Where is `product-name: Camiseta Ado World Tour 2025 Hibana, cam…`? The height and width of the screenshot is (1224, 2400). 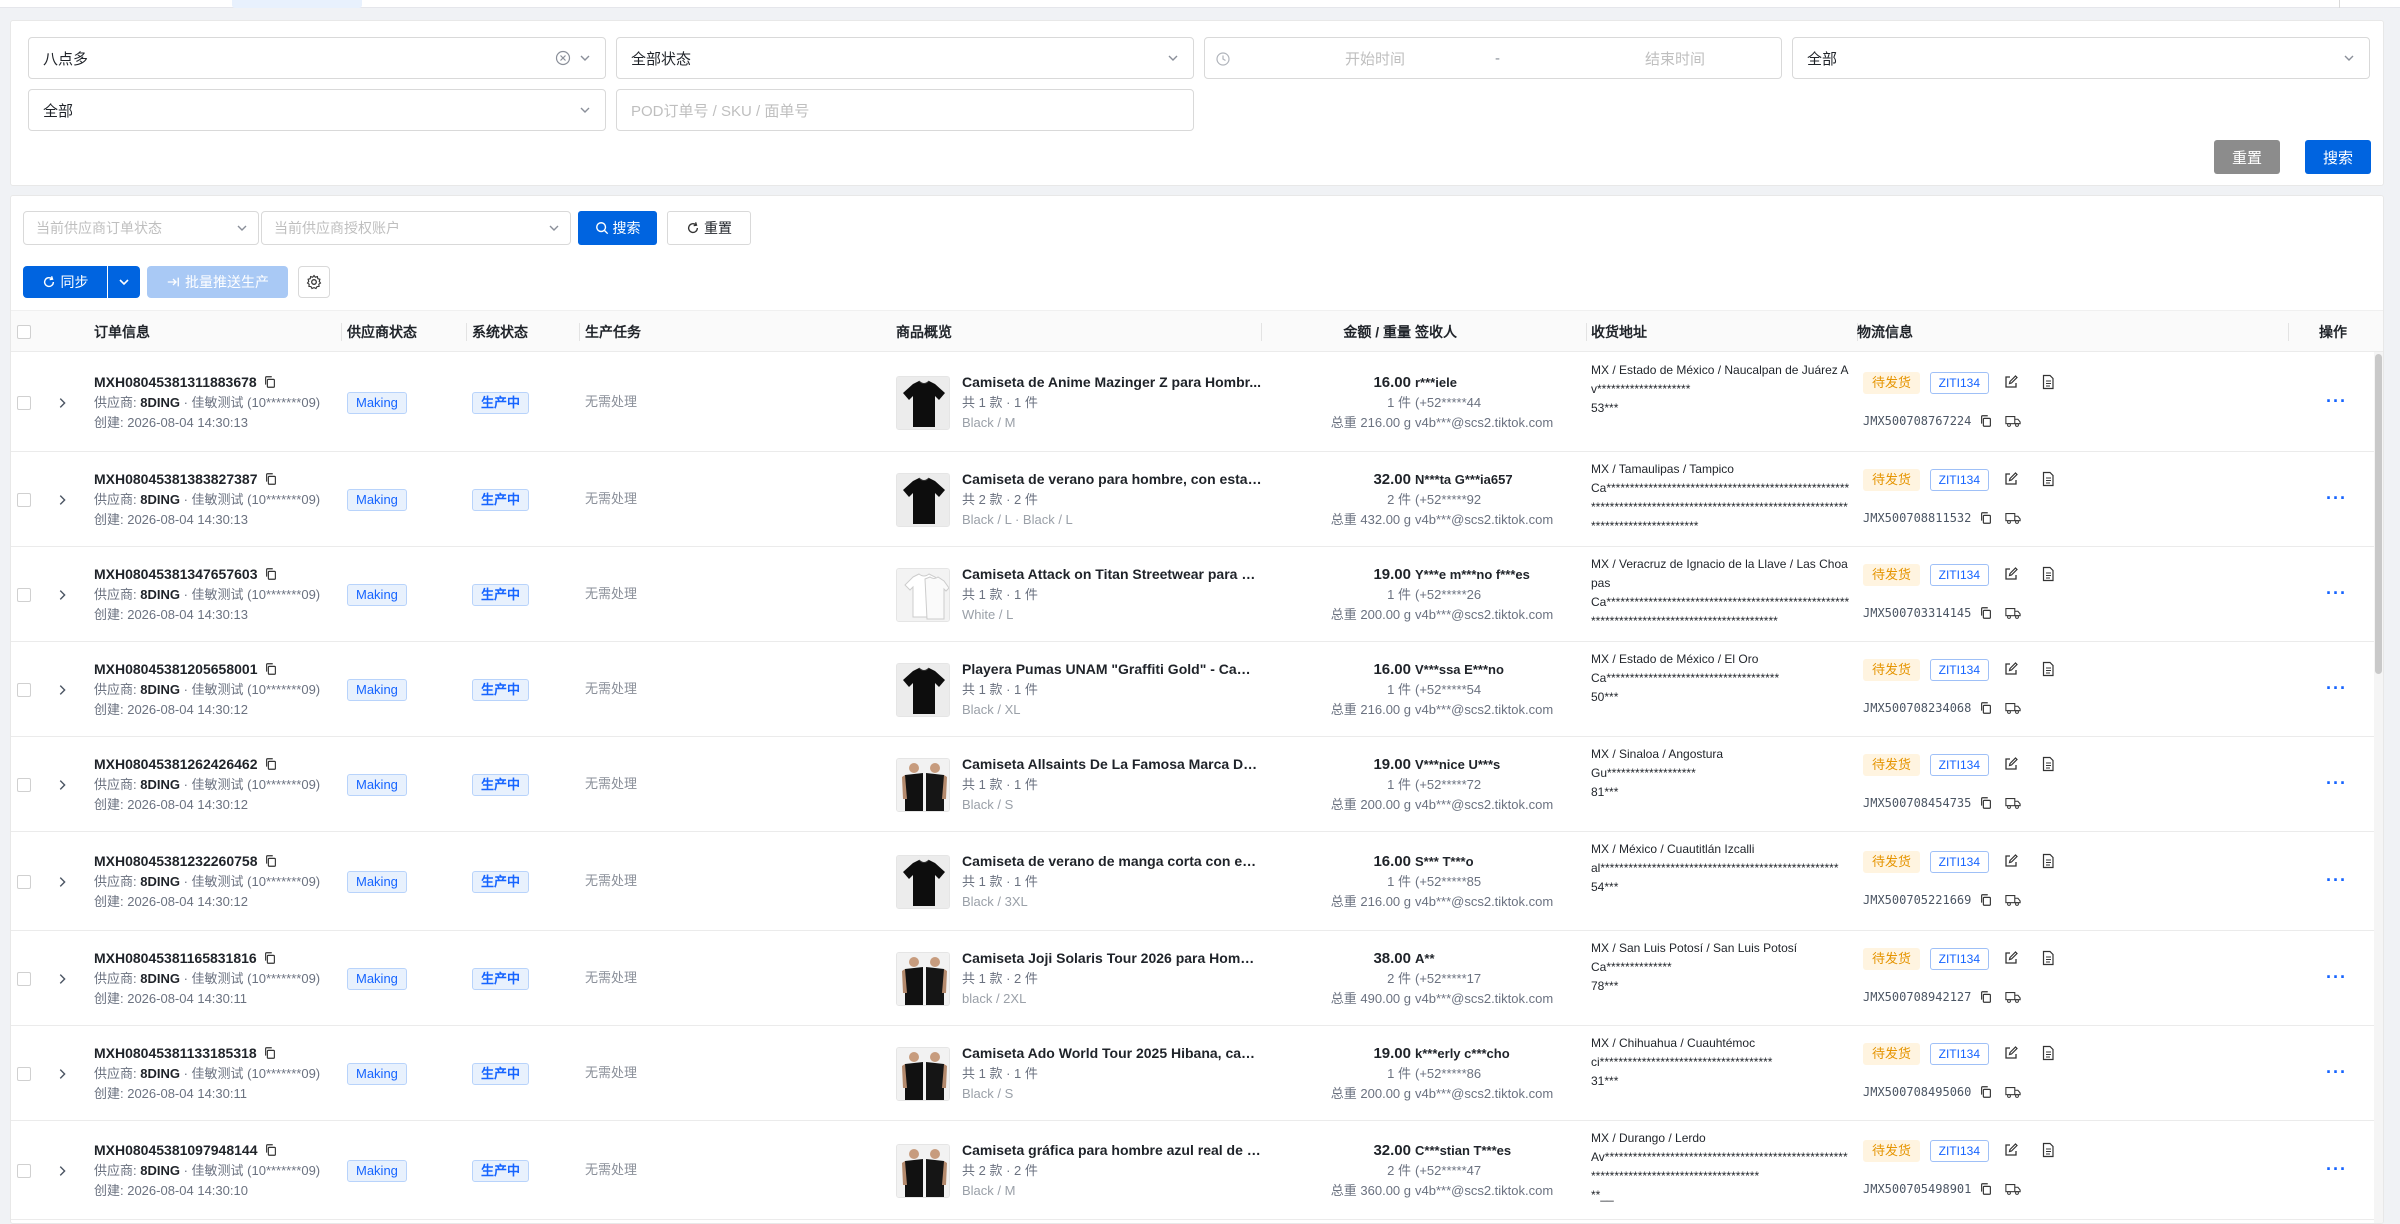 product-name: Camiseta Ado World Tour 2025 Hibana, cam… is located at coordinates (1112, 1053).